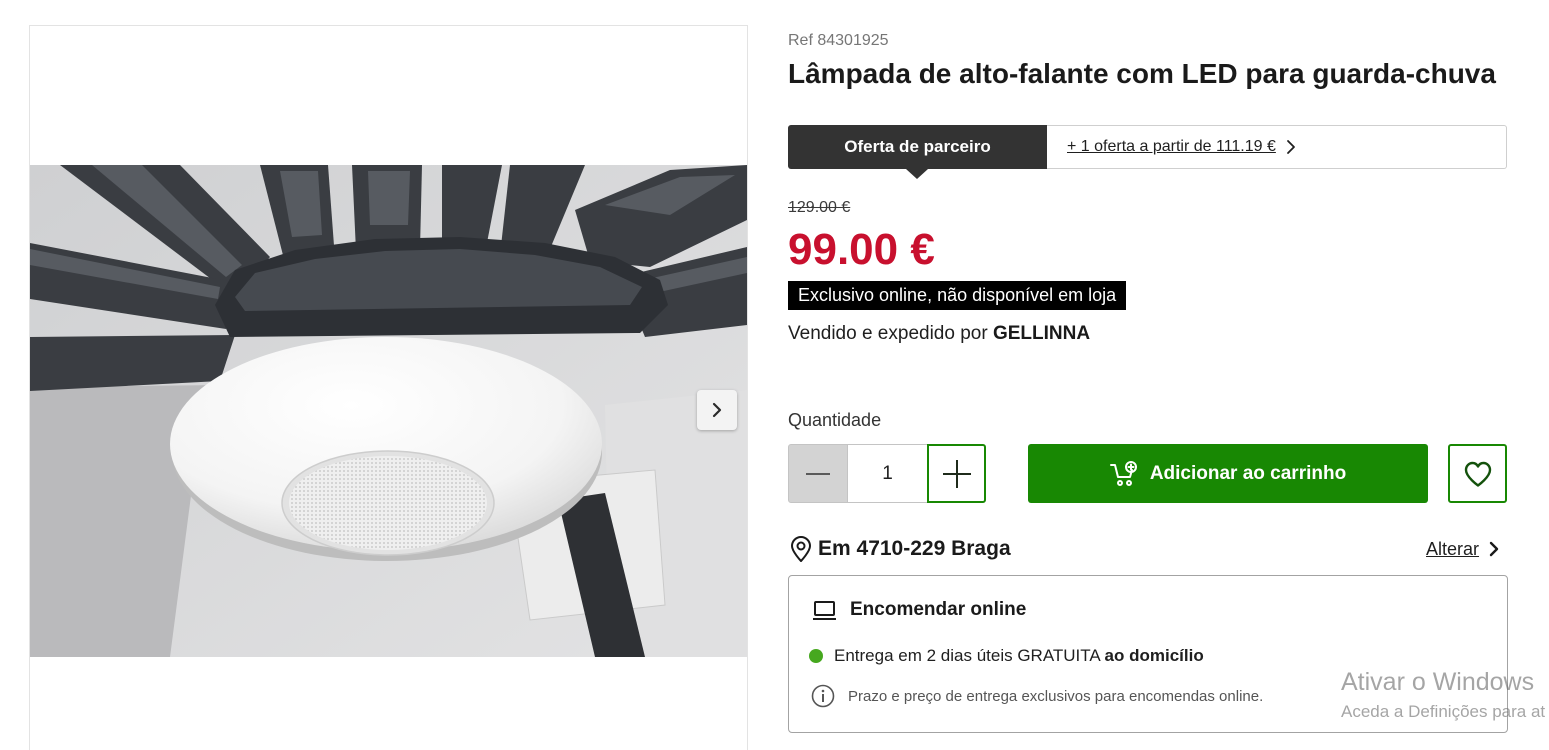 The height and width of the screenshot is (750, 1549). I want to click on seller-info: Vendido e expedido por GELLINNA, so click(939, 334).